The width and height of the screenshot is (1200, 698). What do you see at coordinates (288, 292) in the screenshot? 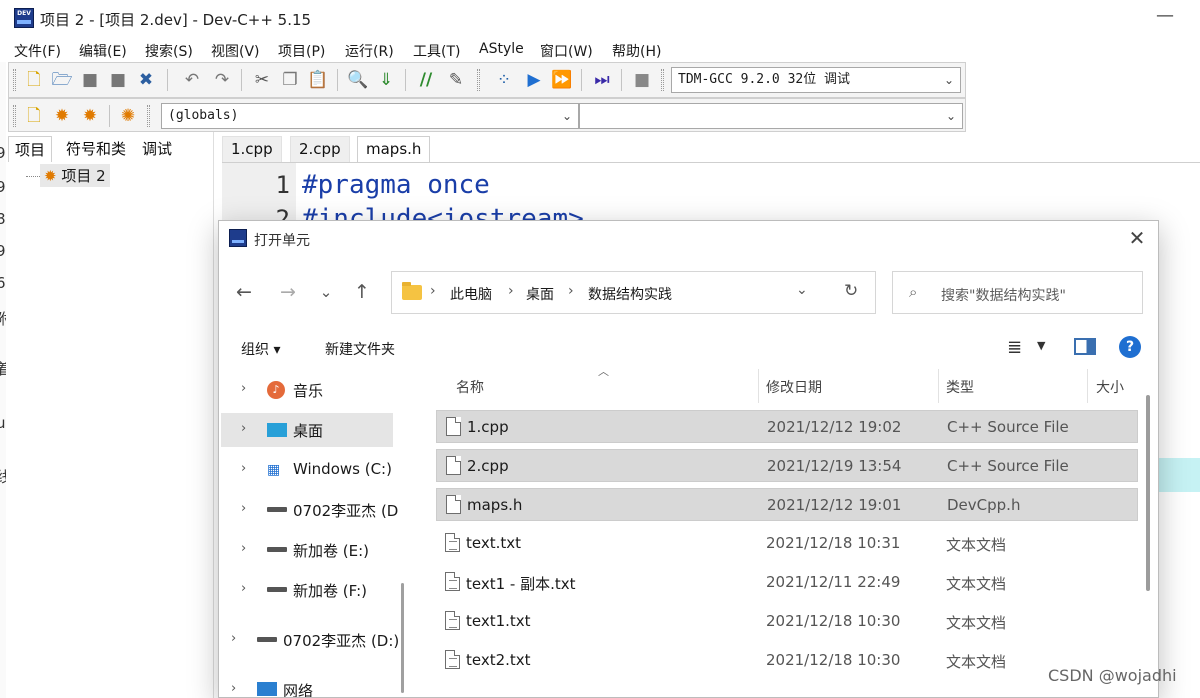
I see `forward-button: →` at bounding box center [288, 292].